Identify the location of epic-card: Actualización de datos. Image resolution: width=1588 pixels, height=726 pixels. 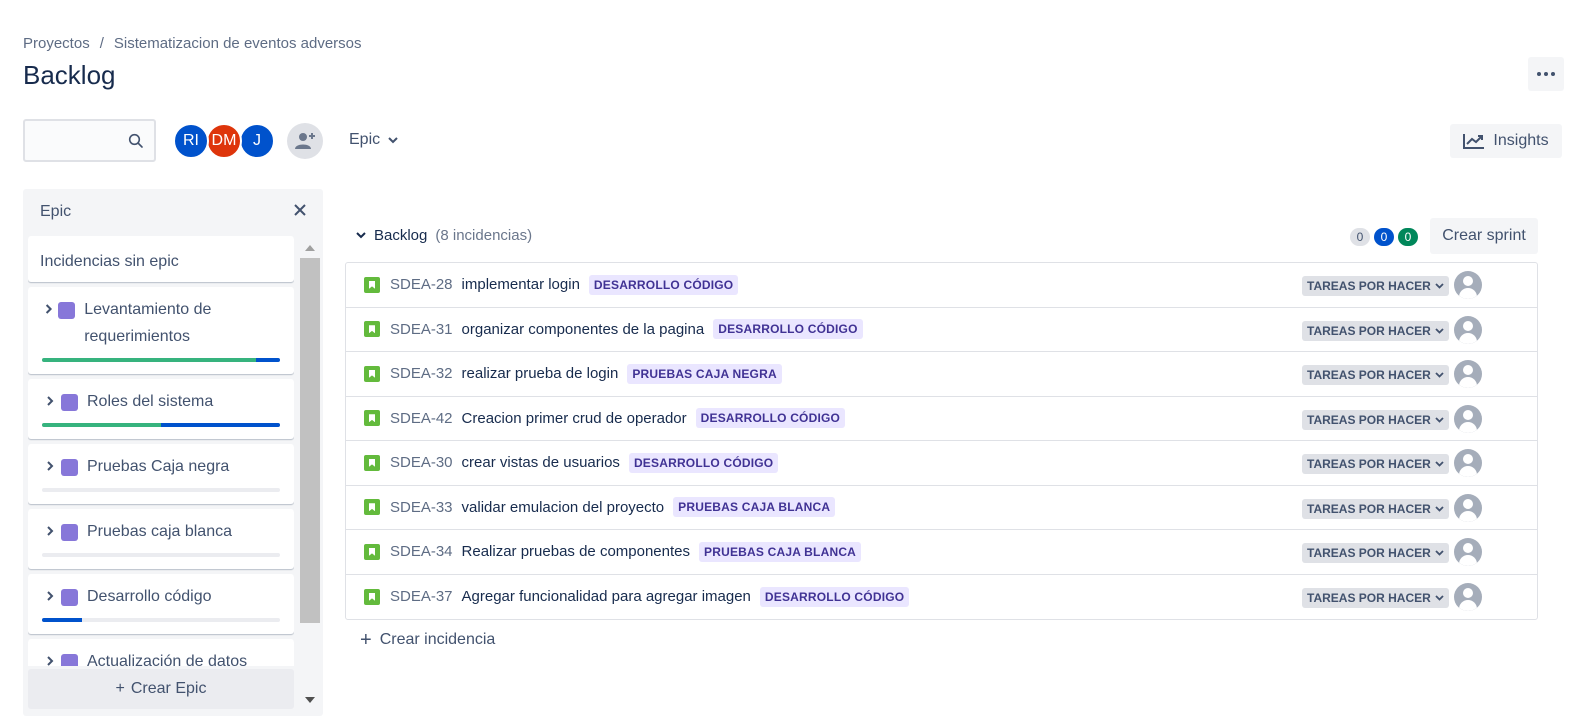
(161, 652).